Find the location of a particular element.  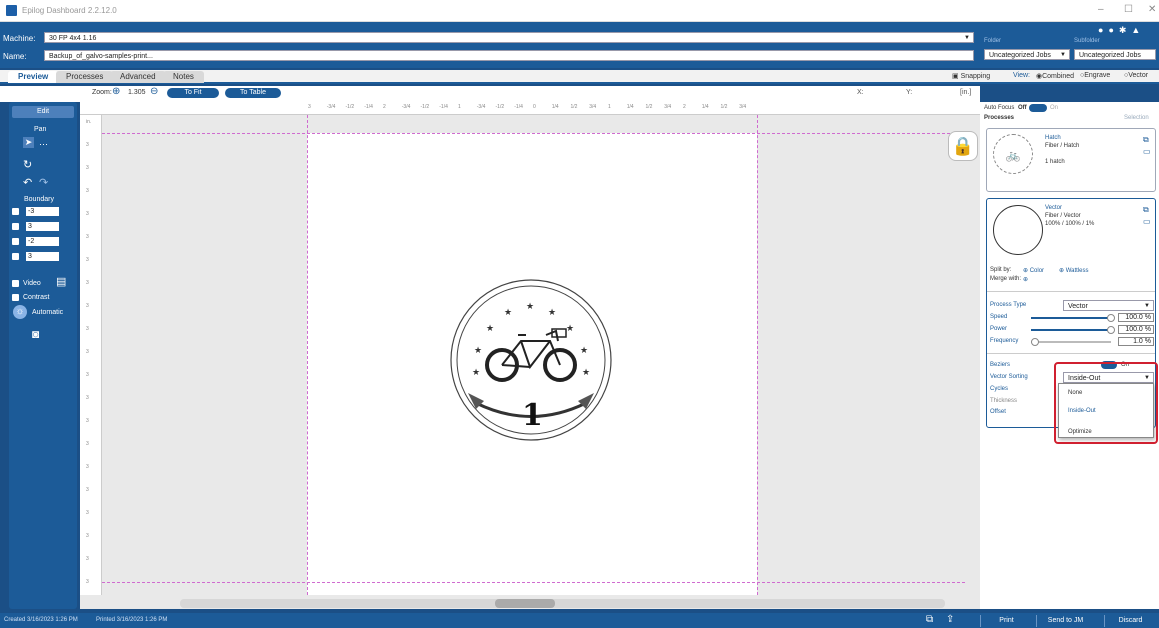

tools-icon: ✱ is located at coordinates (1125, 30).